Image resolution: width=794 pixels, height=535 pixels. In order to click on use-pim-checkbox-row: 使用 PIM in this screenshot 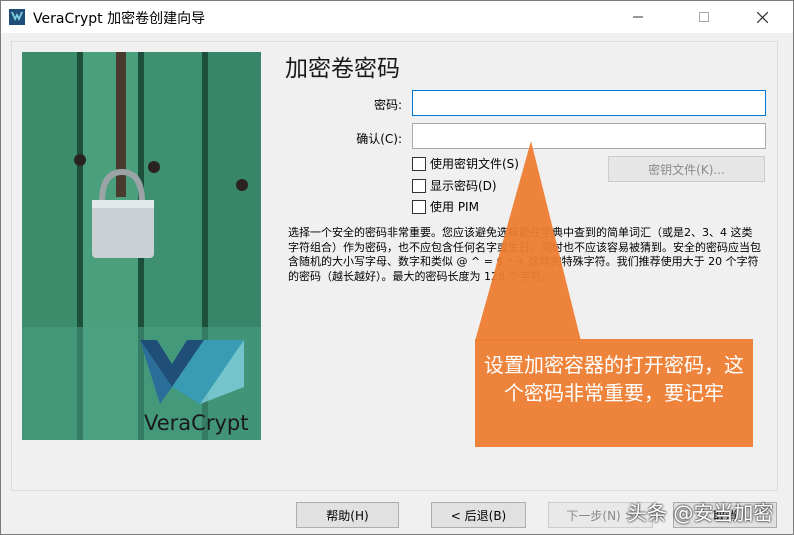, I will do `click(445, 206)`.